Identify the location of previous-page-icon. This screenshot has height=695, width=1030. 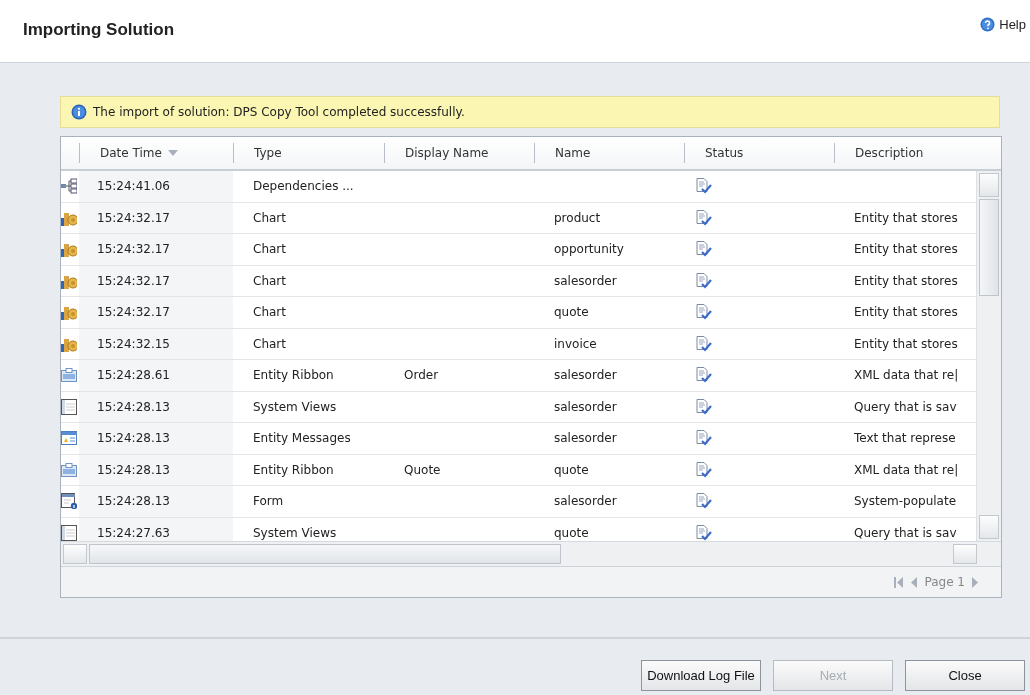
(914, 582).